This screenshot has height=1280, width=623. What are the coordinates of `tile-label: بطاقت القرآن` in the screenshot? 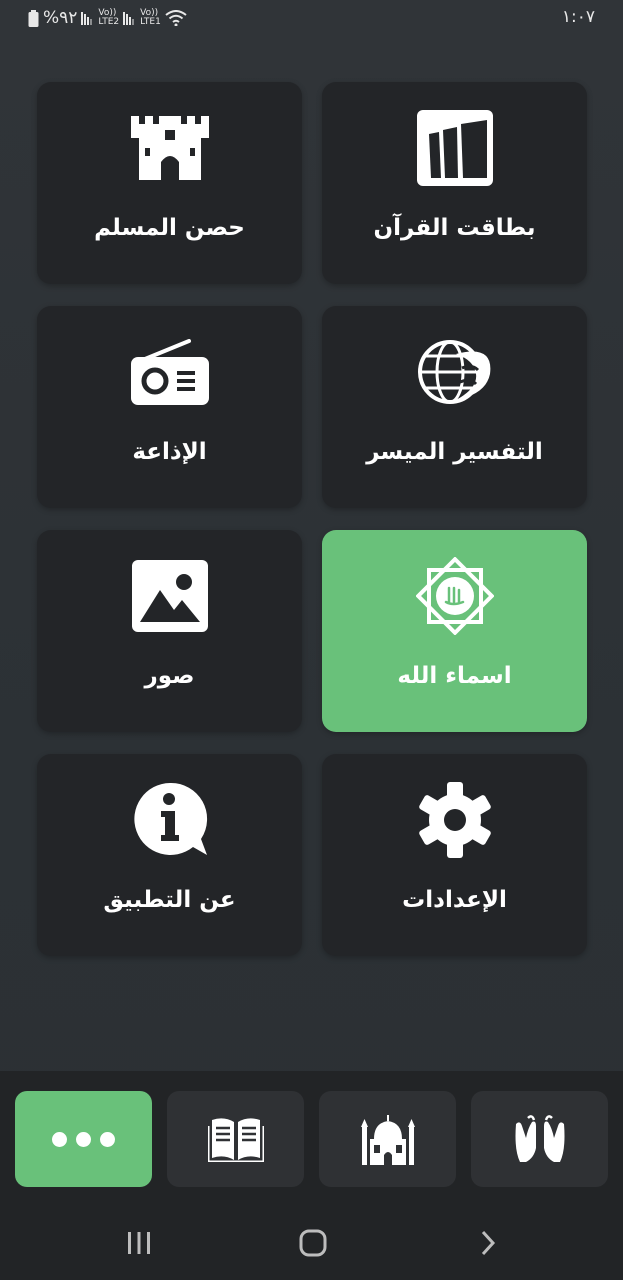 It's located at (454, 228).